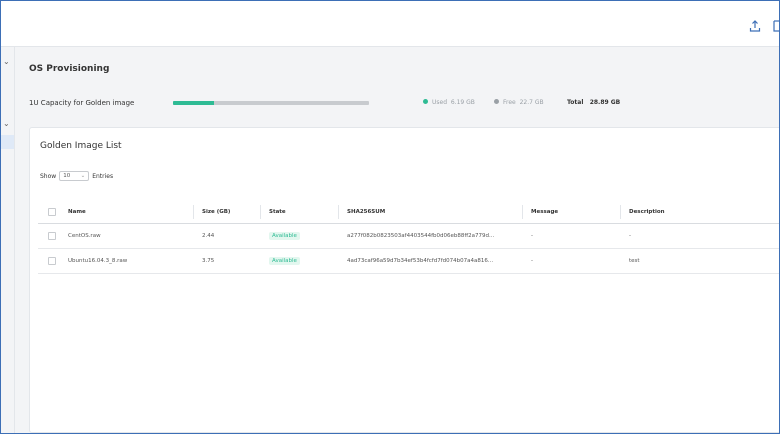 The width and height of the screenshot is (780, 434). Describe the element at coordinates (271, 103) in the screenshot. I see `capacity-bar` at that location.